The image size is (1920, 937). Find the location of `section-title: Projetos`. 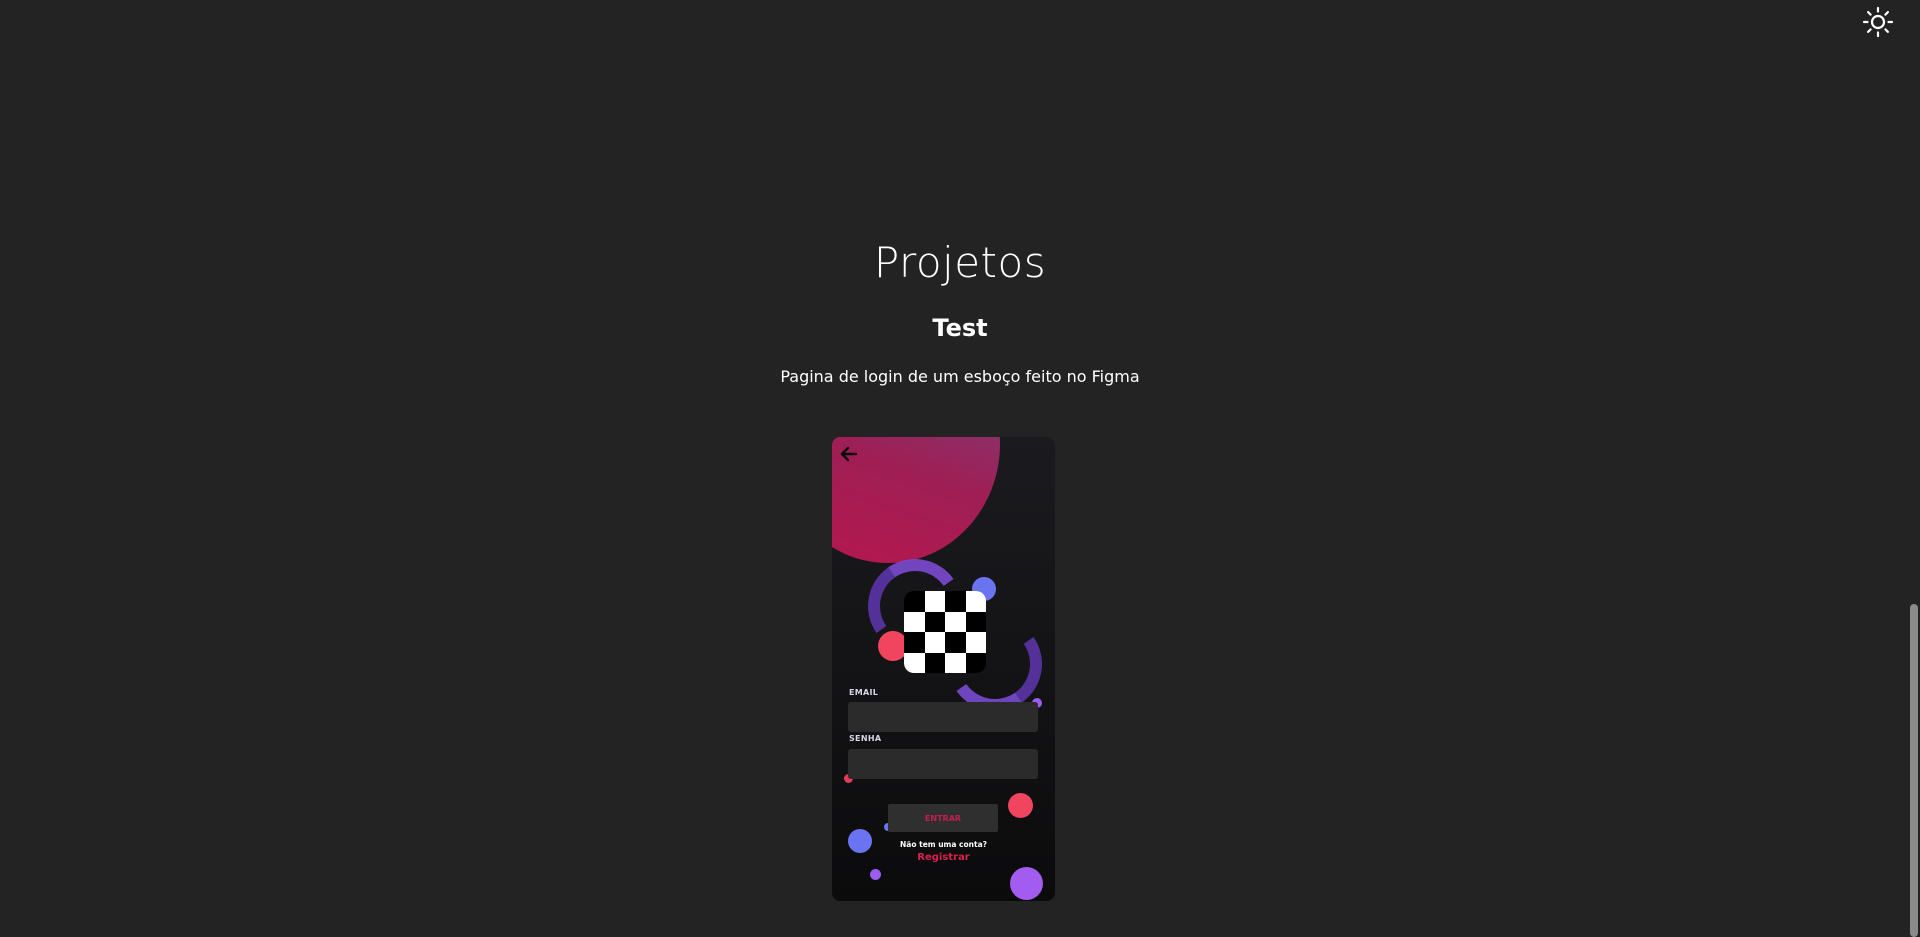

section-title: Projetos is located at coordinates (960, 262).